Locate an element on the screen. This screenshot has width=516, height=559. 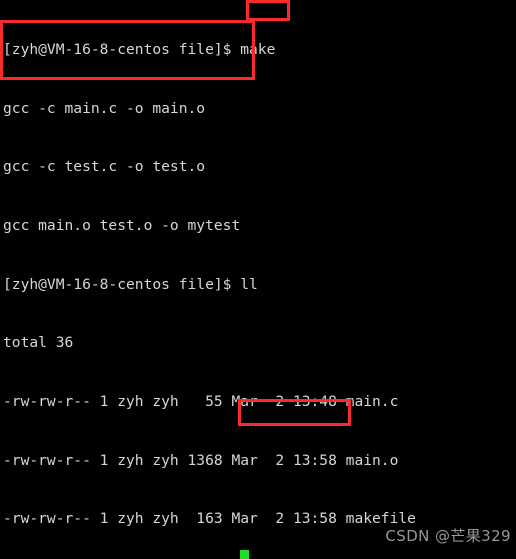
output-text: gcc -c test.c -o test.o is located at coordinates (104, 167).